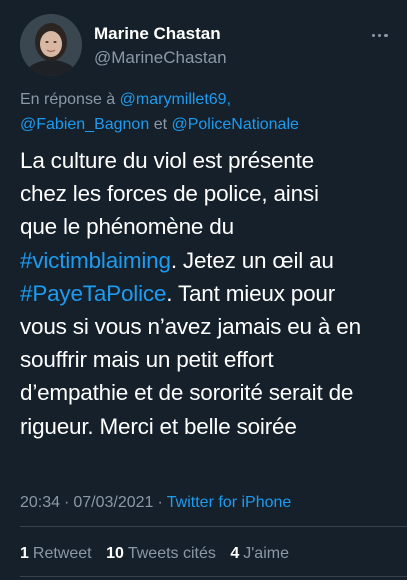 The image size is (407, 580). Describe the element at coordinates (171, 553) in the screenshot. I see `quotes-label: Tweets cités` at that location.